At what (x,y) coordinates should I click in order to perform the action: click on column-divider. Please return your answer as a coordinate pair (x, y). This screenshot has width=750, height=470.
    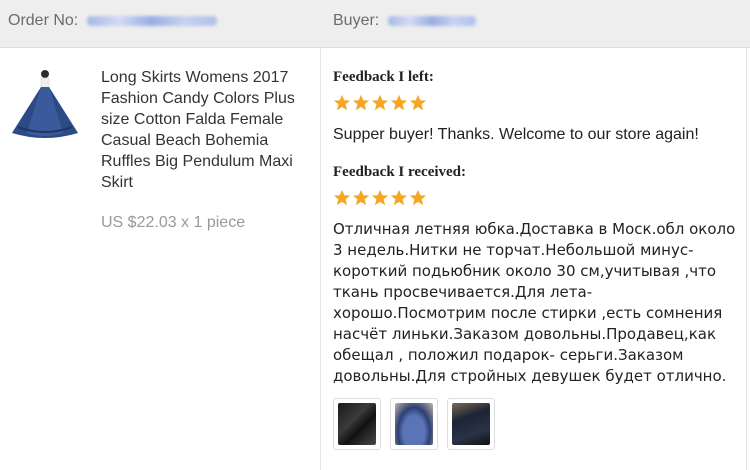
    Looking at the image, I should click on (320, 259).